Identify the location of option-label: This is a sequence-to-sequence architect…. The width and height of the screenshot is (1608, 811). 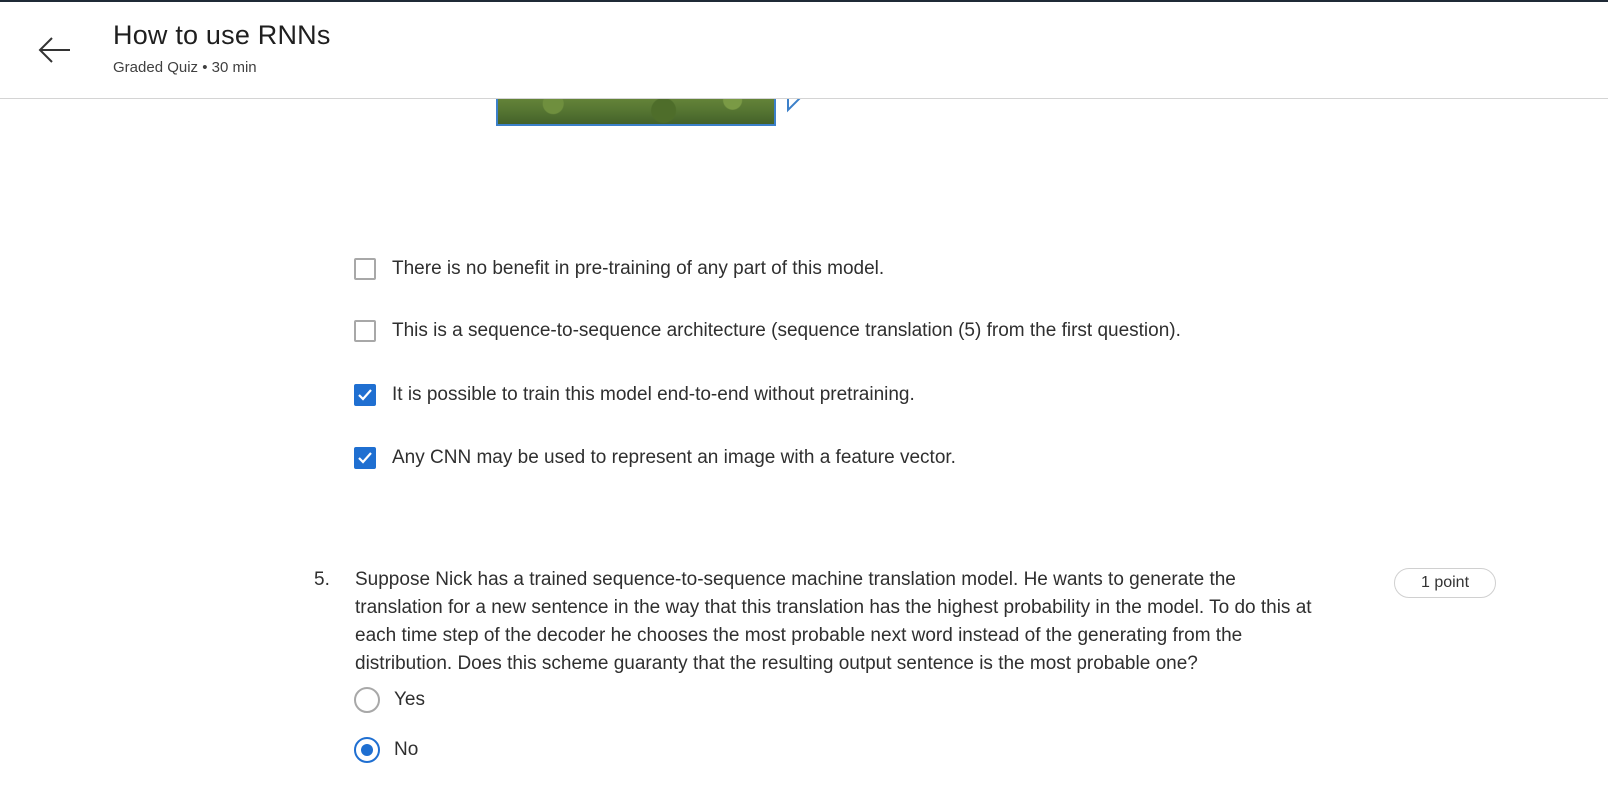
(786, 330).